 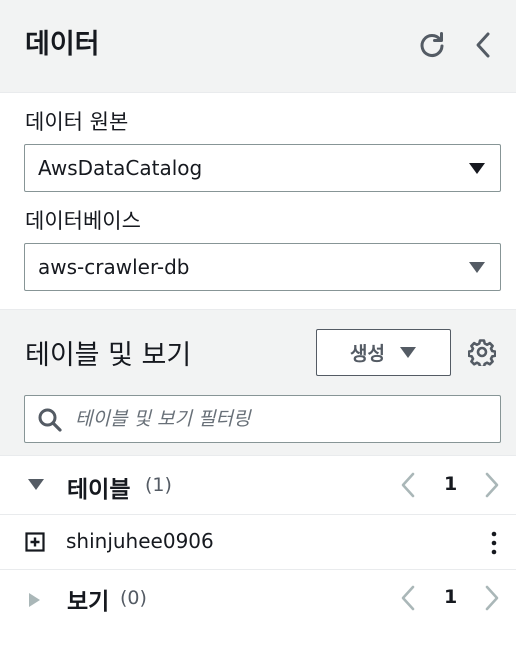 I want to click on refresh-icon, so click(x=432, y=45).